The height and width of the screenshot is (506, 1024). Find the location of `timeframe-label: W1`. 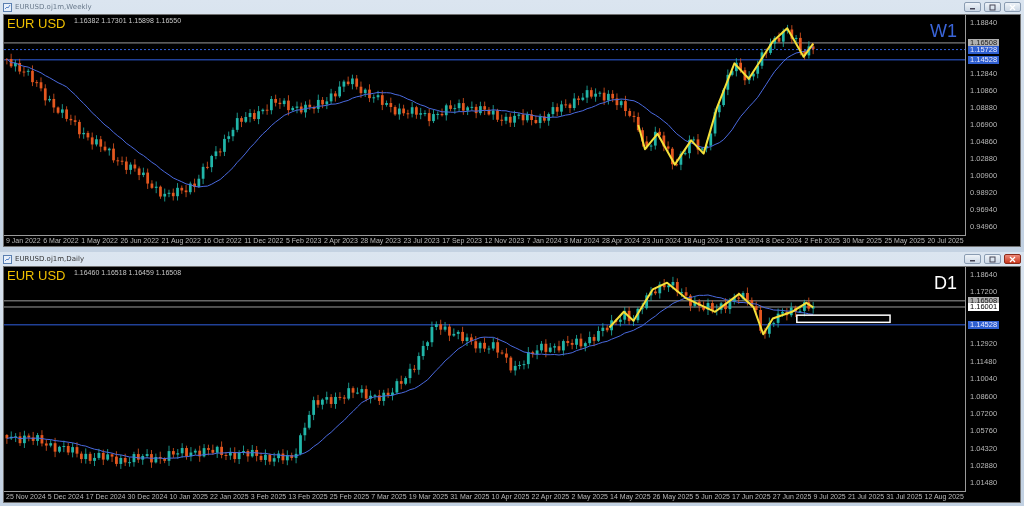

timeframe-label: W1 is located at coordinates (943, 31).